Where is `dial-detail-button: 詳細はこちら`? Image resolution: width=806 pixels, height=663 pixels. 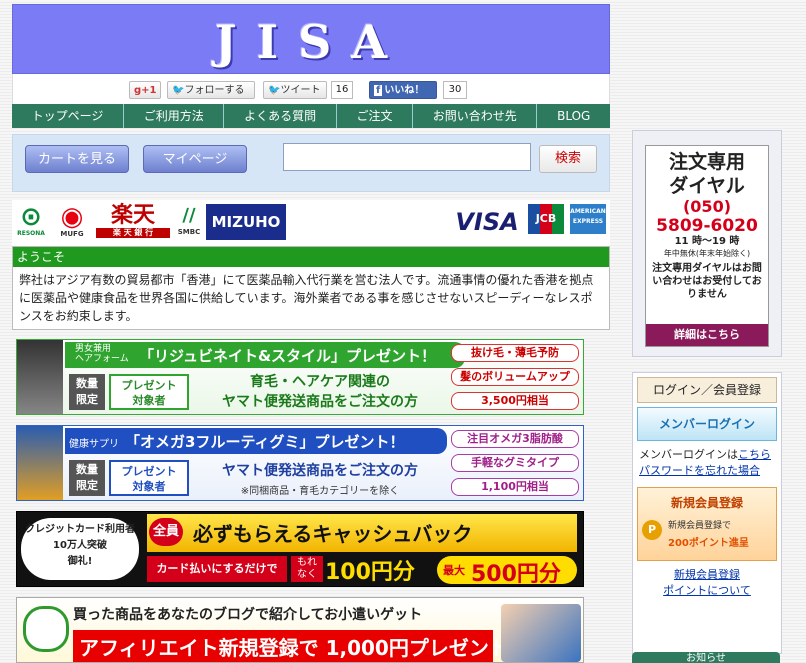 dial-detail-button: 詳細はこちら is located at coordinates (707, 335).